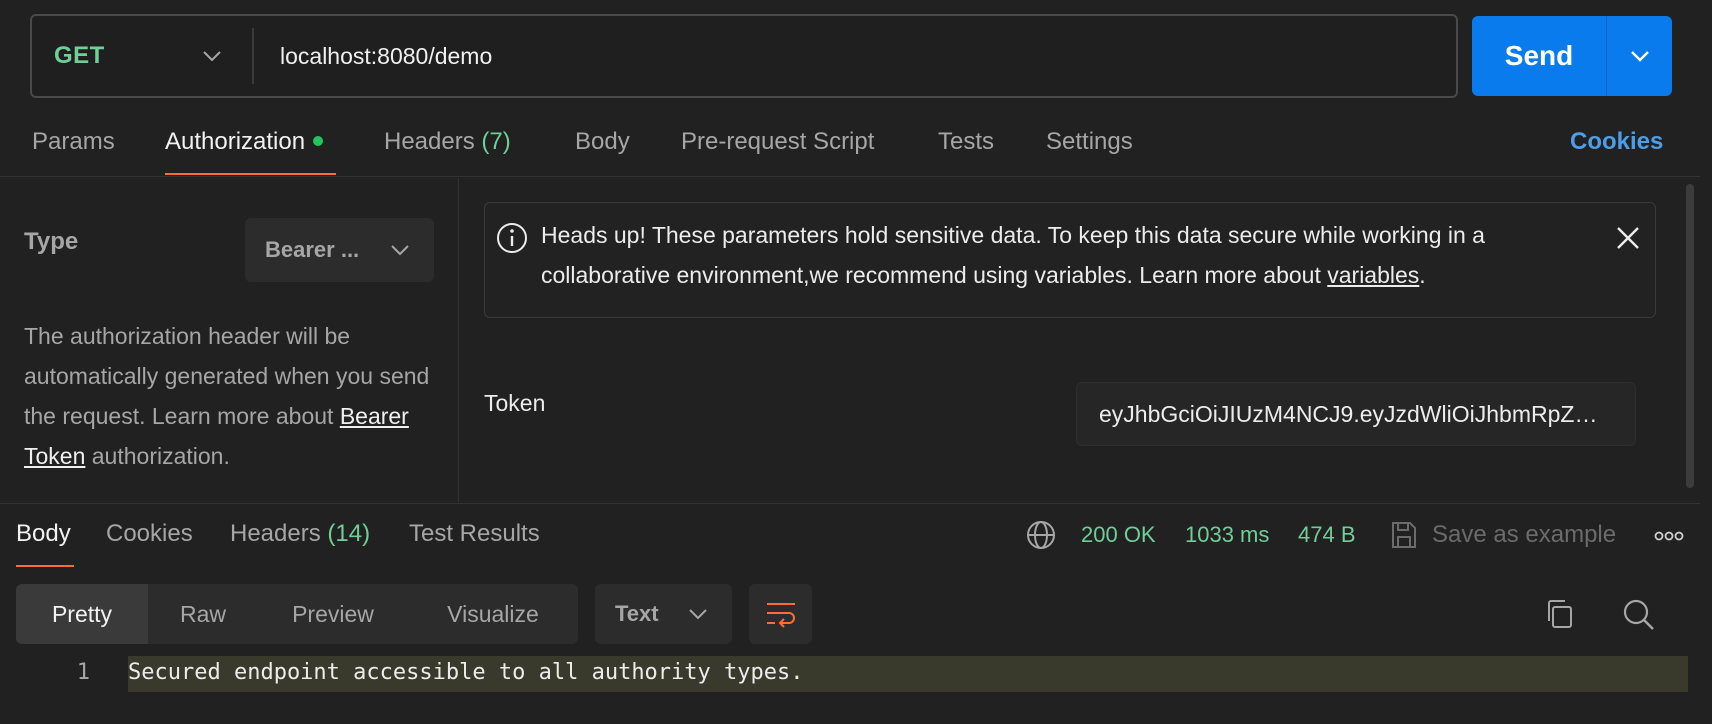  What do you see at coordinates (1539, 55) in the screenshot?
I see `send-label: Send` at bounding box center [1539, 55].